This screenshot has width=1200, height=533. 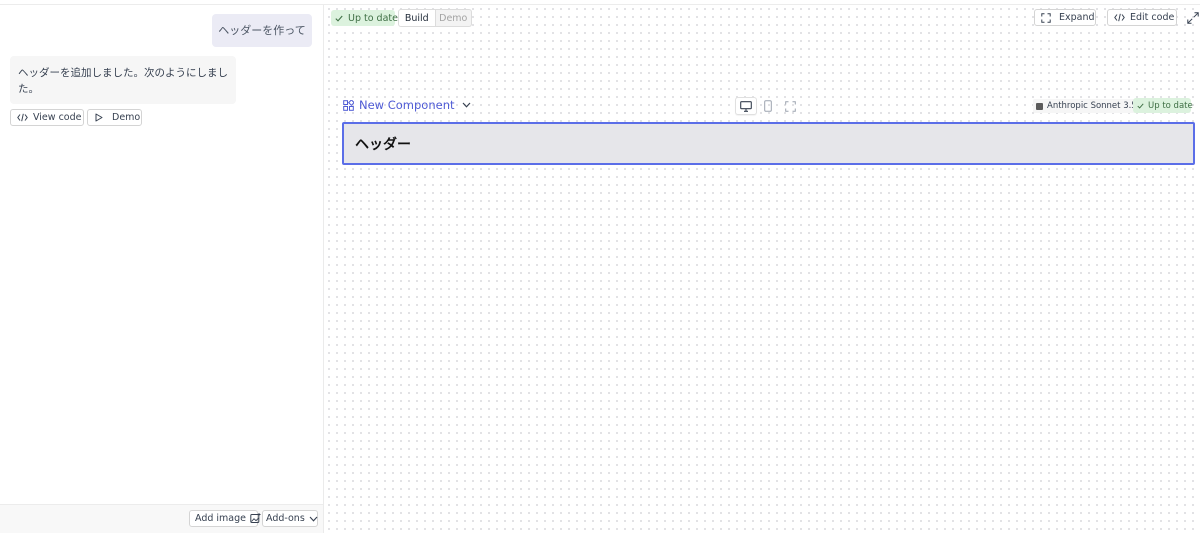 What do you see at coordinates (1152, 17) in the screenshot?
I see `edit-code-label: Edit code` at bounding box center [1152, 17].